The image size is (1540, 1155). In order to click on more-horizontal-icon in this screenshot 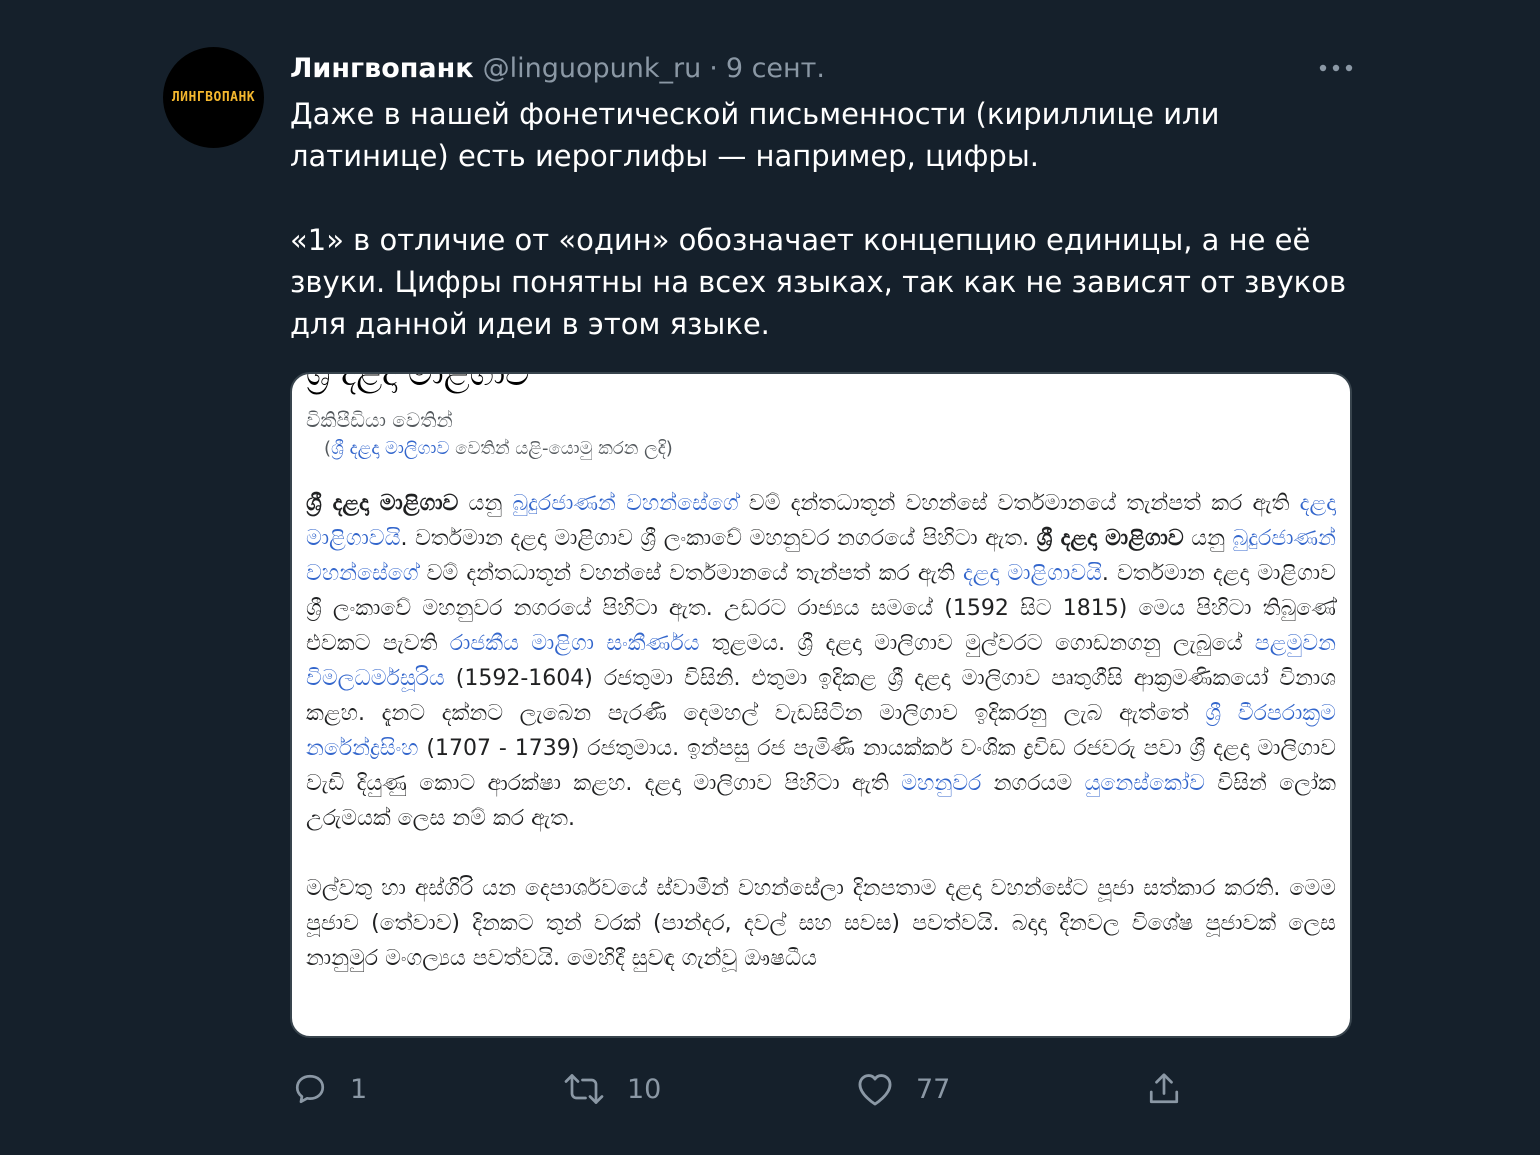, I will do `click(1336, 68)`.